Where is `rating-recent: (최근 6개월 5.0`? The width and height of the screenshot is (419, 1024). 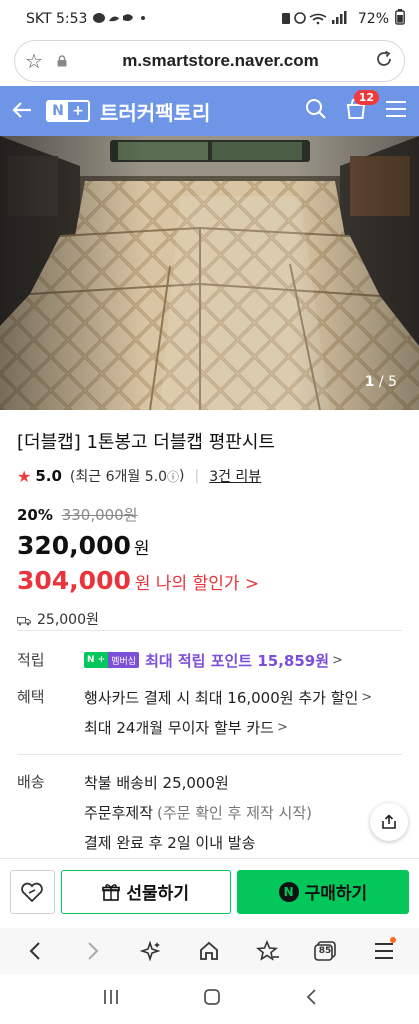 rating-recent: (최근 6개월 5.0 is located at coordinates (118, 477).